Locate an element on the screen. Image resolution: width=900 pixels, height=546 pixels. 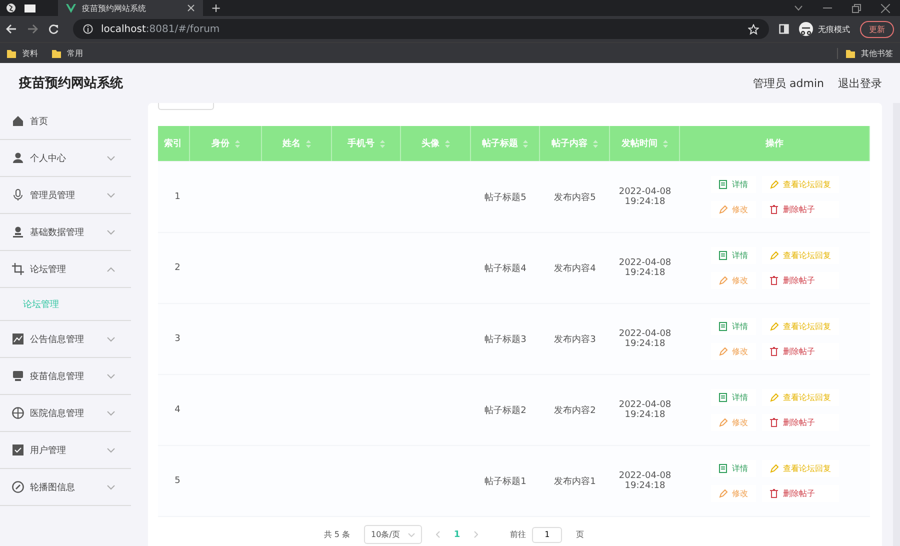
url-text: localhost:8081/#/forum is located at coordinates (160, 29).